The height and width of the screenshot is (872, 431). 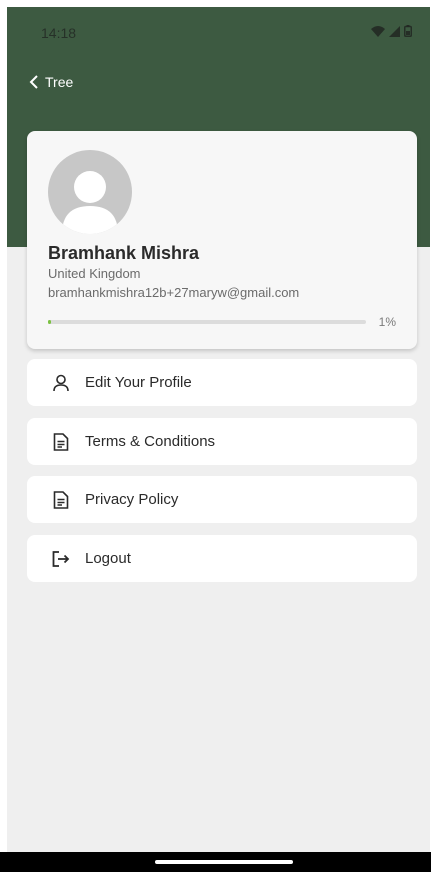 I want to click on profile-country: United Kingdom, so click(x=94, y=273).